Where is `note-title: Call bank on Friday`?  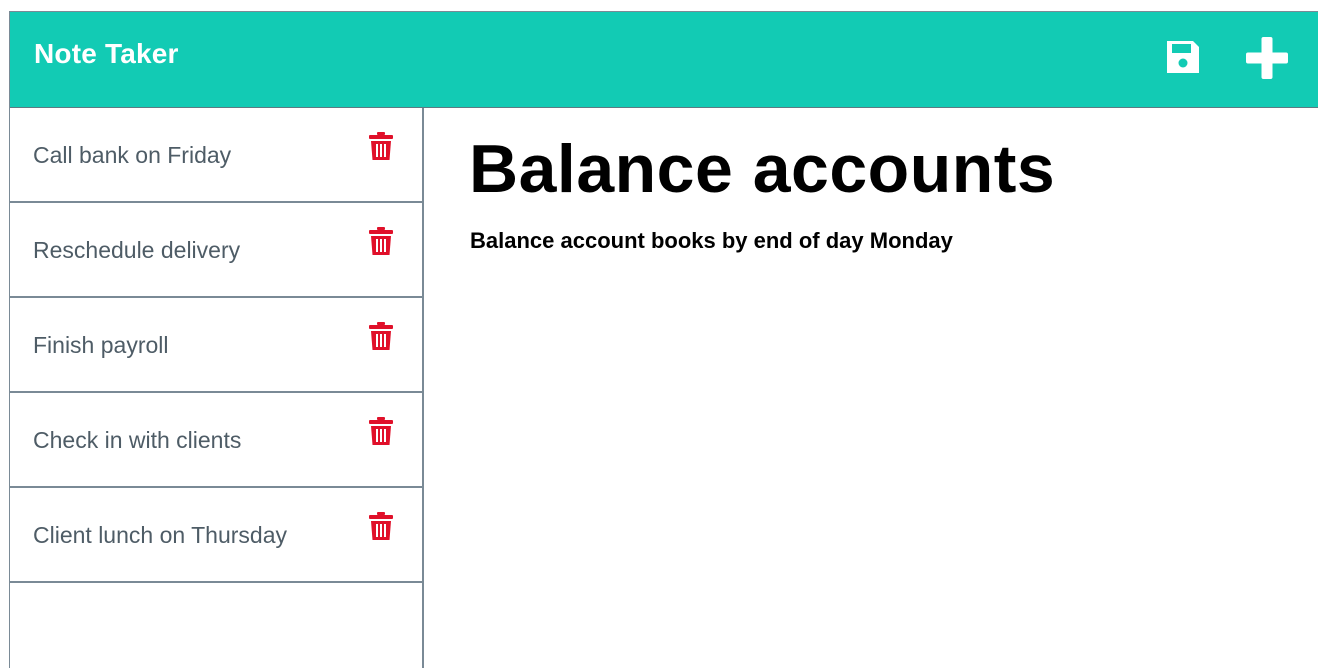 note-title: Call bank on Friday is located at coordinates (132, 155).